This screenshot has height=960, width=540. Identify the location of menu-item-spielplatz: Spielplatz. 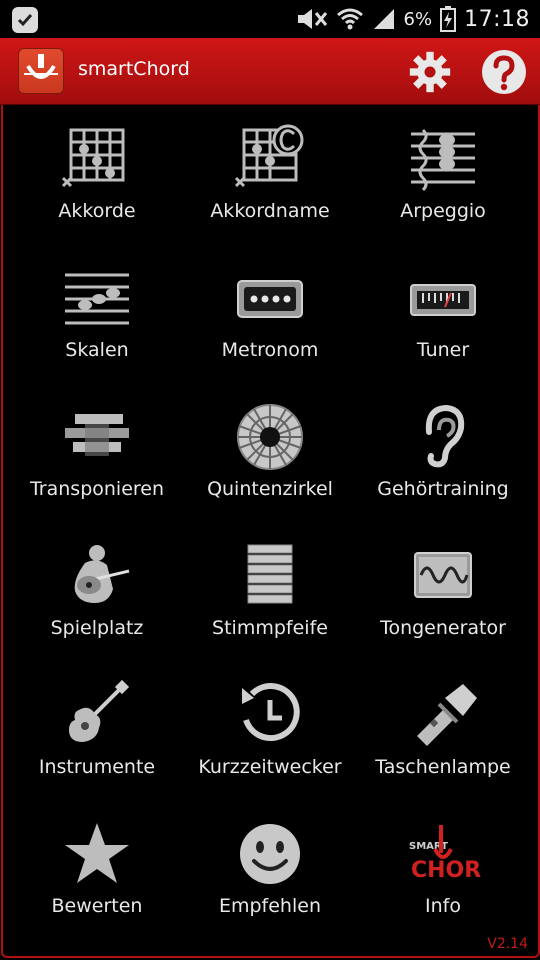
(97, 596).